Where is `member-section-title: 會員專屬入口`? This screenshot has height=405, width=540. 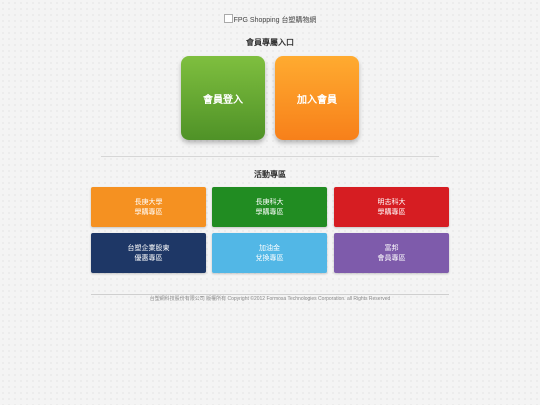 member-section-title: 會員專屬入口 is located at coordinates (270, 42).